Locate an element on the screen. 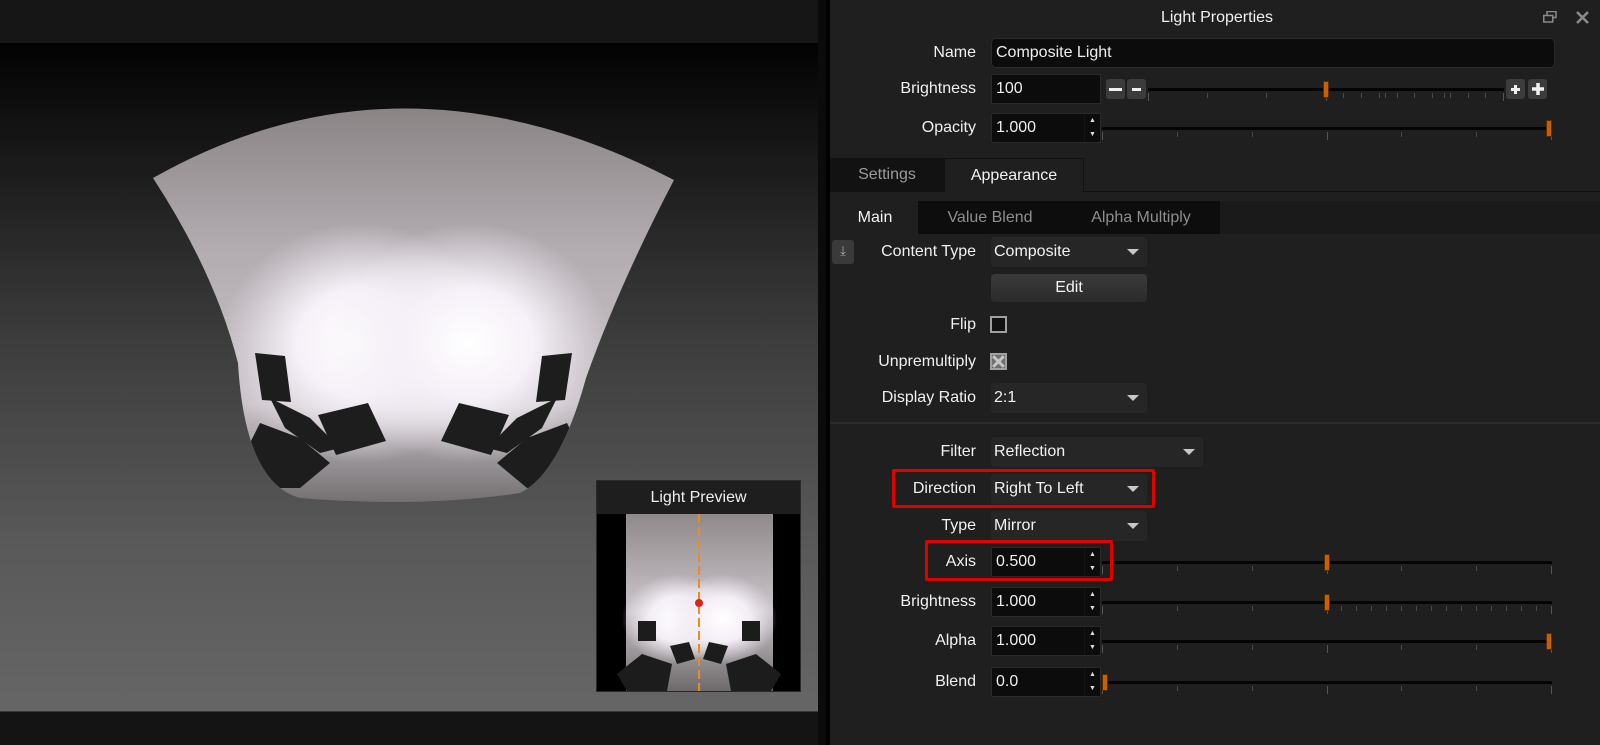 This screenshot has width=1600, height=745. opacity-row: Opacity ▲▼ is located at coordinates (1215, 128).